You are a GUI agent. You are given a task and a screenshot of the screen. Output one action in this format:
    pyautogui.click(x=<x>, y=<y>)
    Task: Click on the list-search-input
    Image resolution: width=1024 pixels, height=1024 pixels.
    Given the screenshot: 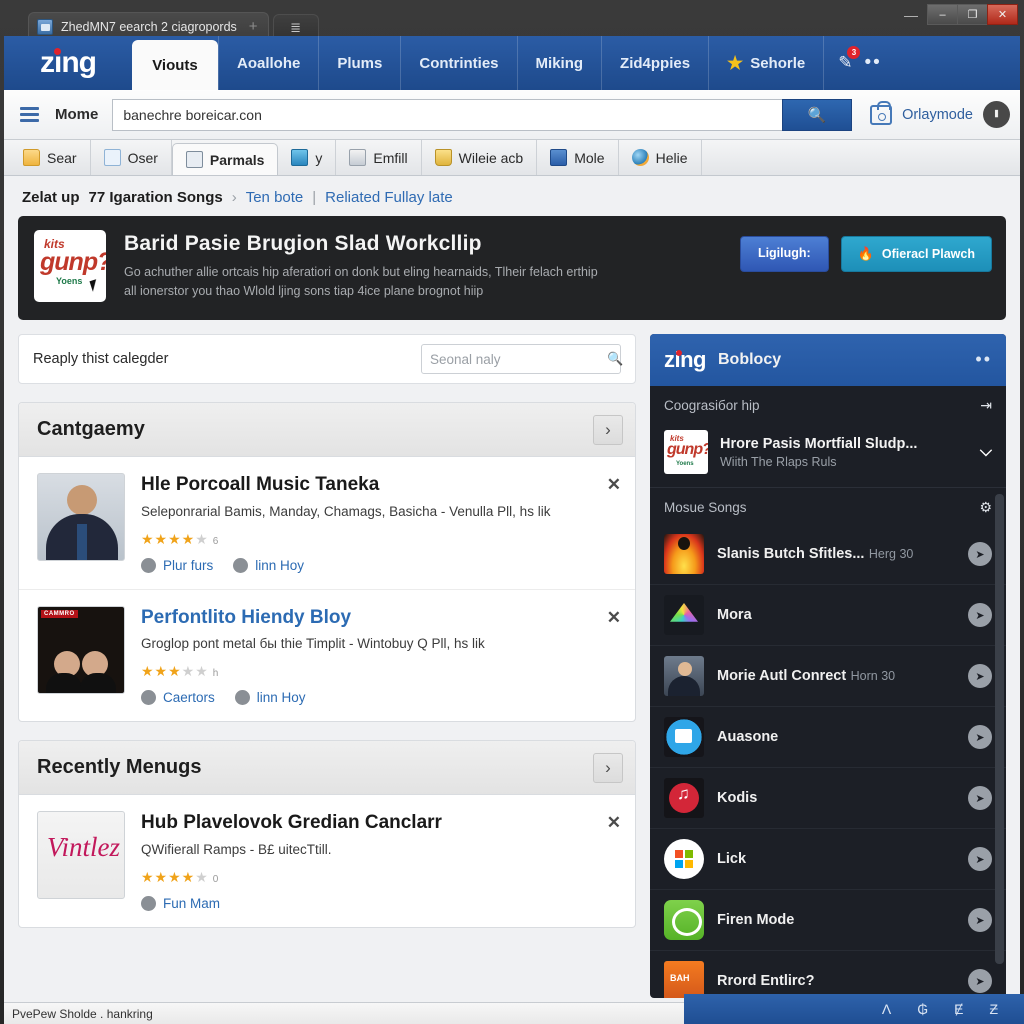 What is the action you would take?
    pyautogui.click(x=518, y=359)
    